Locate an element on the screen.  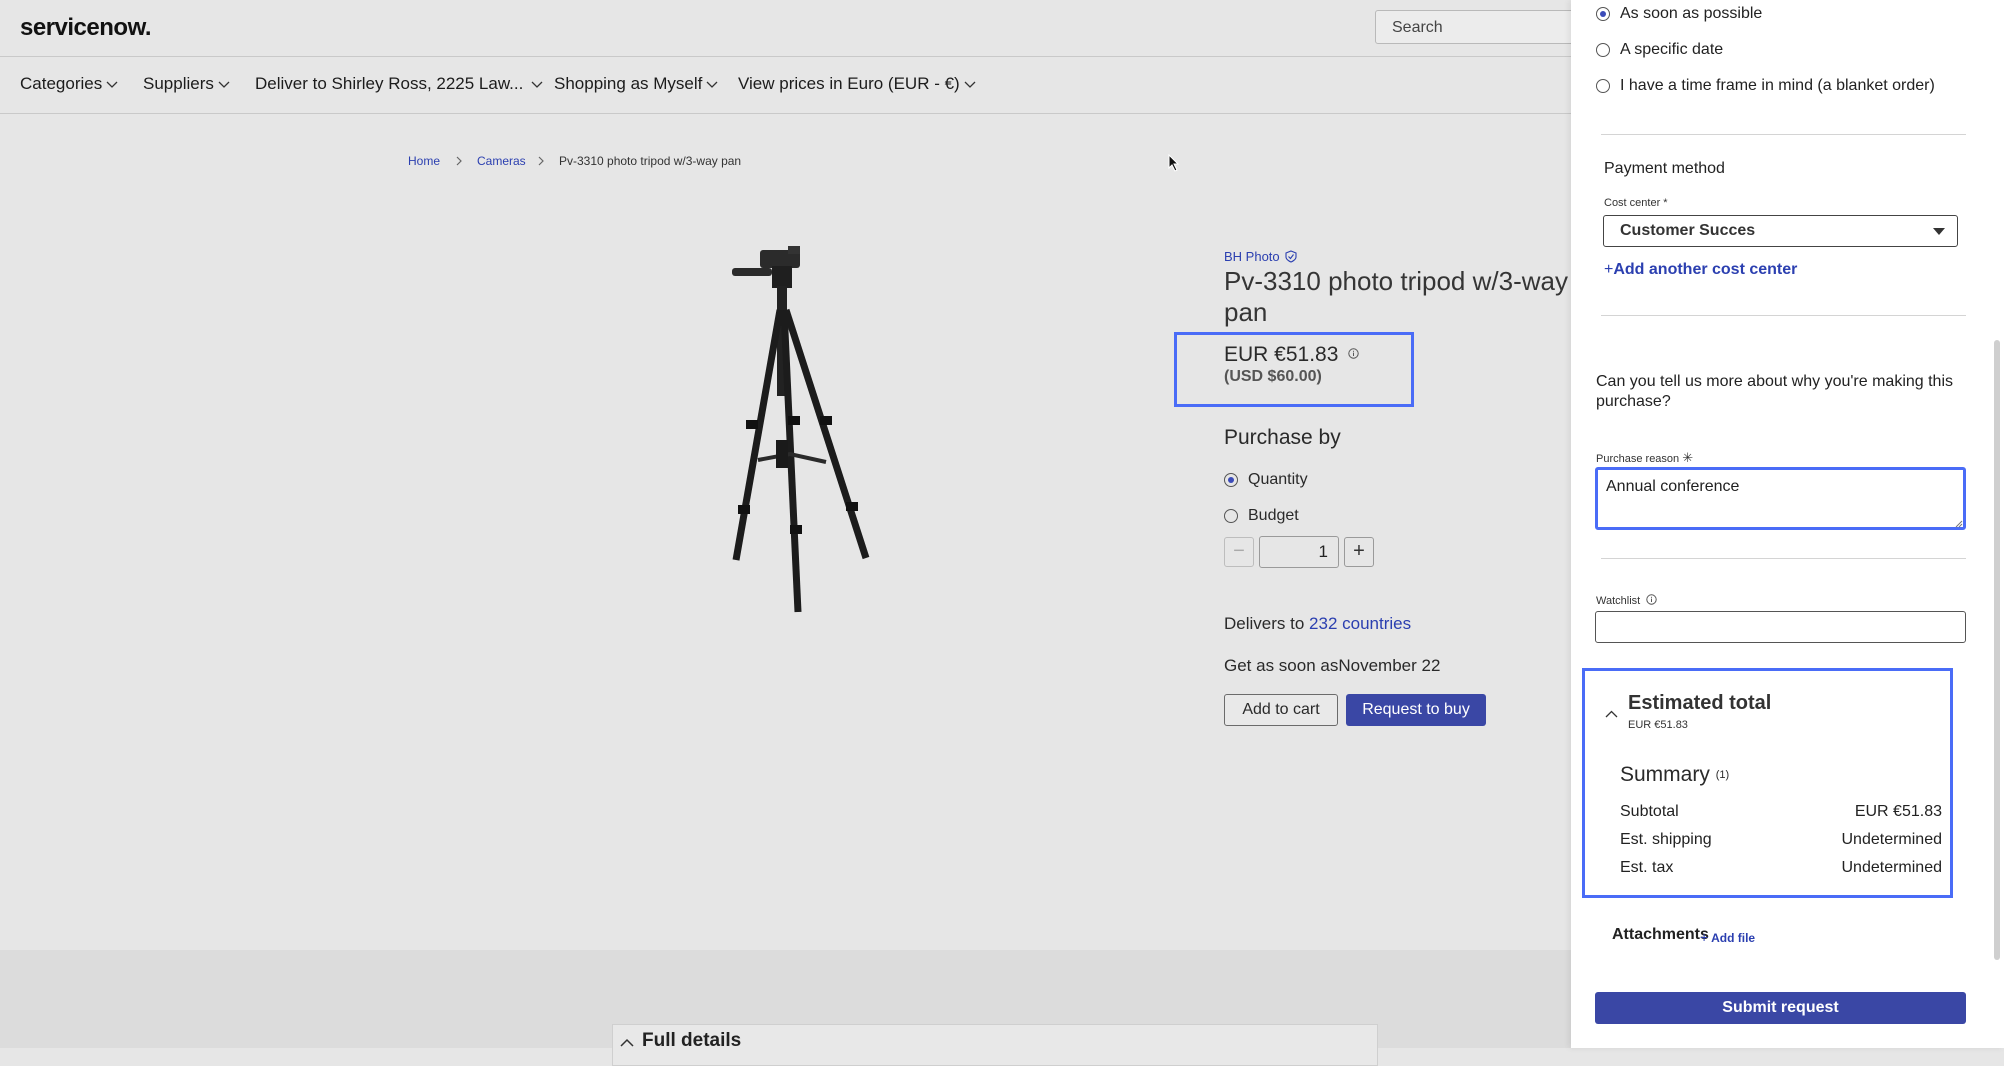
cost-center-value: Customer Succes is located at coordinates (1688, 230).